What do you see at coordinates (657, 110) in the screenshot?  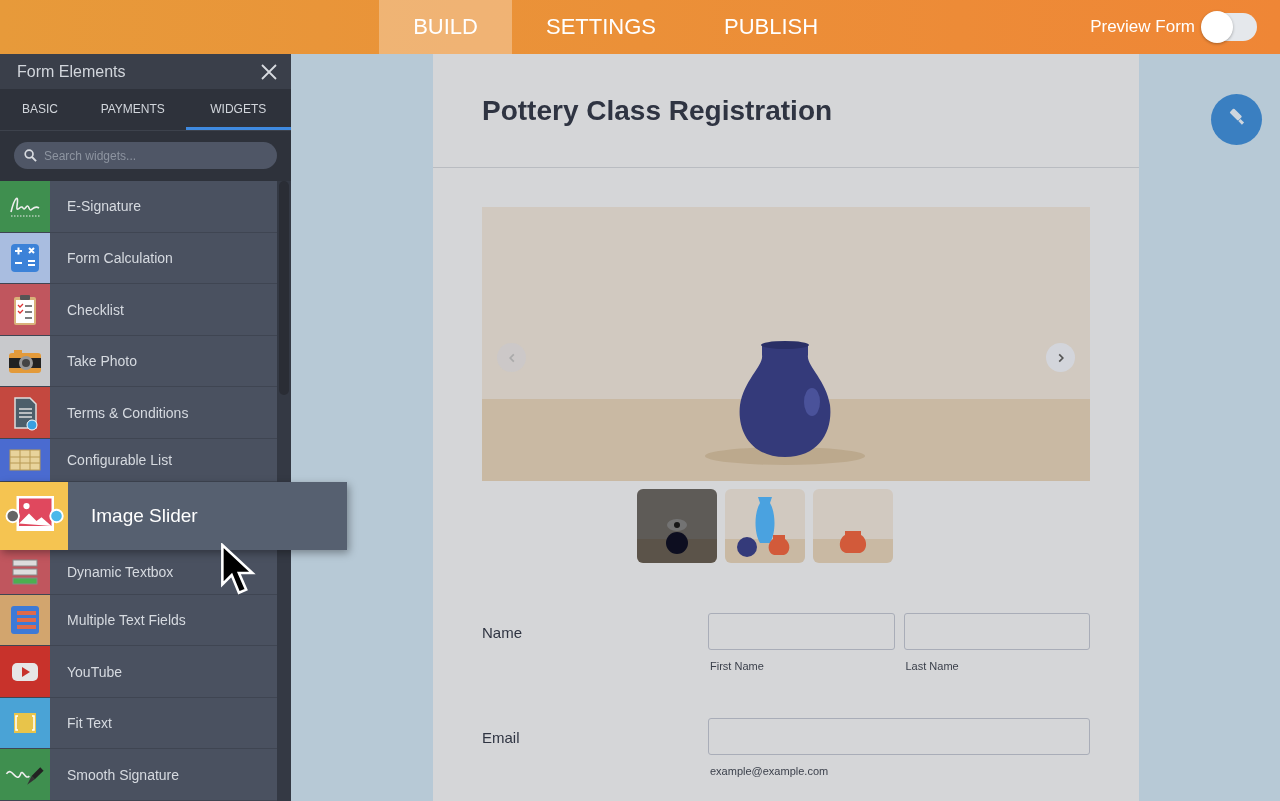 I see `form-title: Pottery Class Registration` at bounding box center [657, 110].